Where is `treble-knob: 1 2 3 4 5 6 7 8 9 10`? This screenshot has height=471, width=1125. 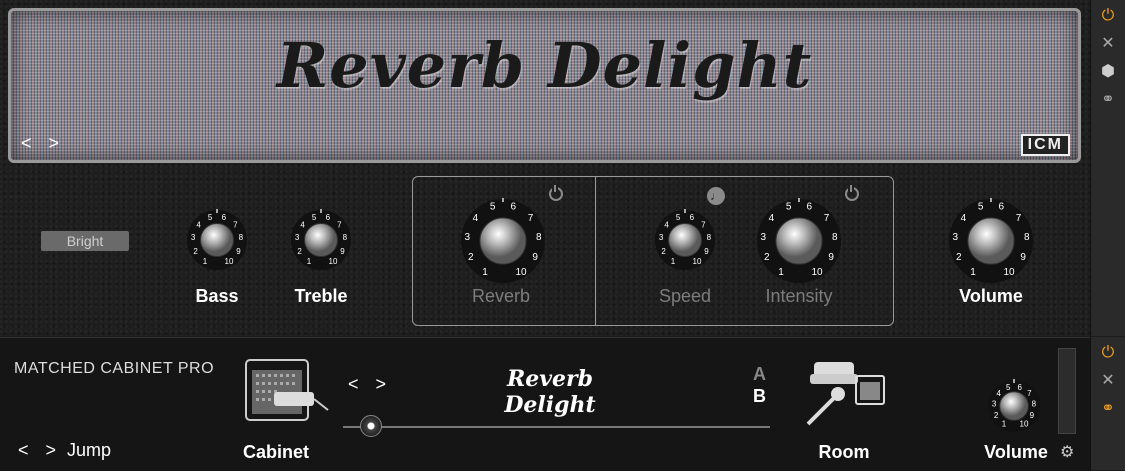
treble-knob: 1 2 3 4 5 6 7 8 9 10 is located at coordinates (321, 240).